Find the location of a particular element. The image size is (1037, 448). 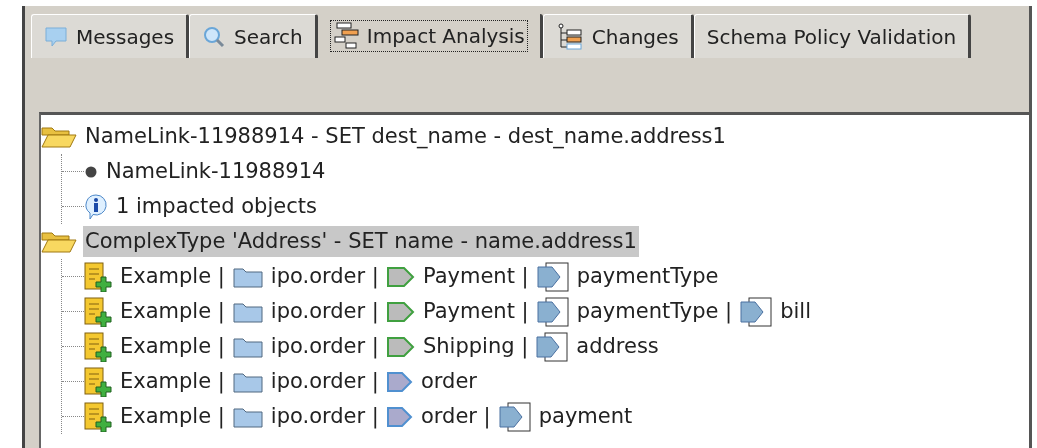

tab: Schema Policy Validation is located at coordinates (832, 36).